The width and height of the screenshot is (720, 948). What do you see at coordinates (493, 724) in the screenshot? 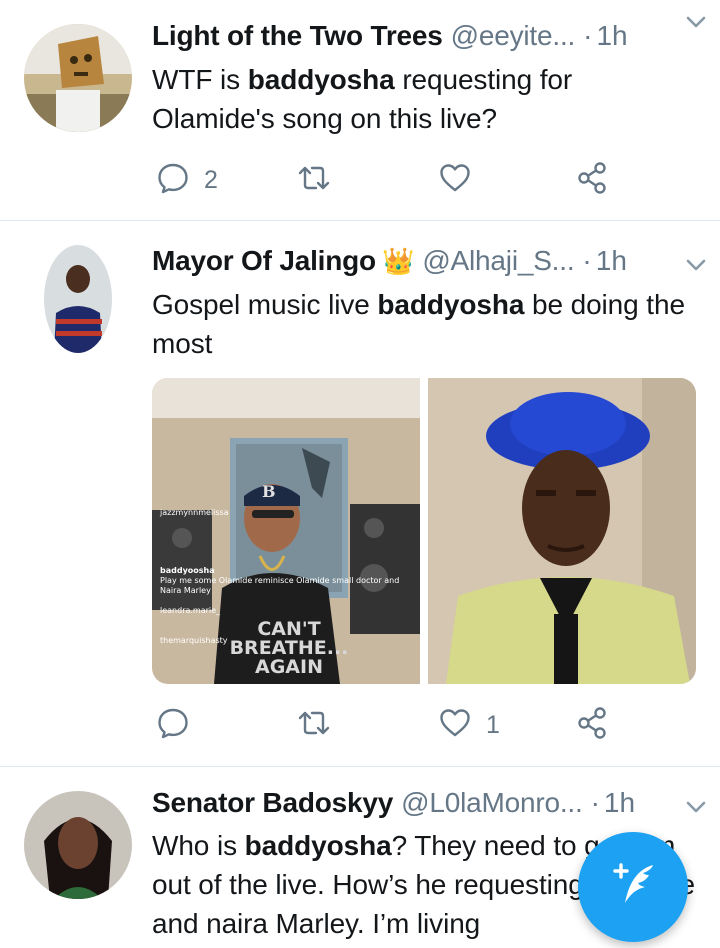
I see `like-count: 1` at bounding box center [493, 724].